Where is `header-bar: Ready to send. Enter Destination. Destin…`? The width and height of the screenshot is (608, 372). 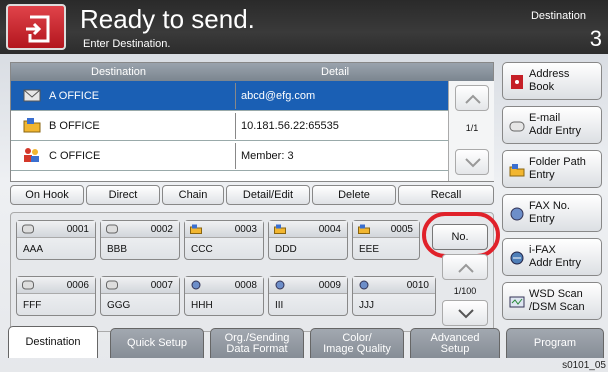
header-bar: Ready to send. Enter Destination. Destin… is located at coordinates (304, 27).